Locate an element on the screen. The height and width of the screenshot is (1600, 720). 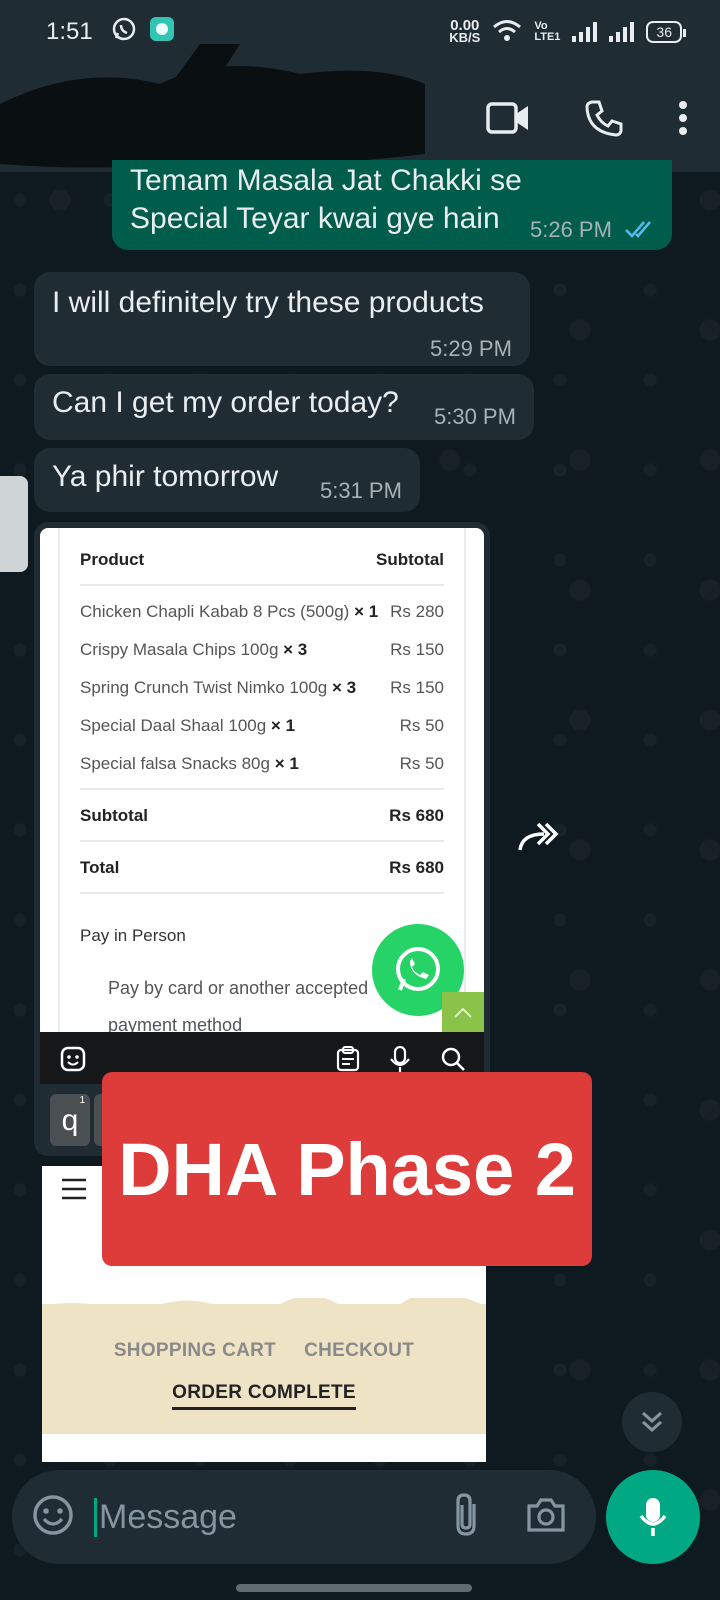
message-time: 5:26 PM is located at coordinates (571, 229).